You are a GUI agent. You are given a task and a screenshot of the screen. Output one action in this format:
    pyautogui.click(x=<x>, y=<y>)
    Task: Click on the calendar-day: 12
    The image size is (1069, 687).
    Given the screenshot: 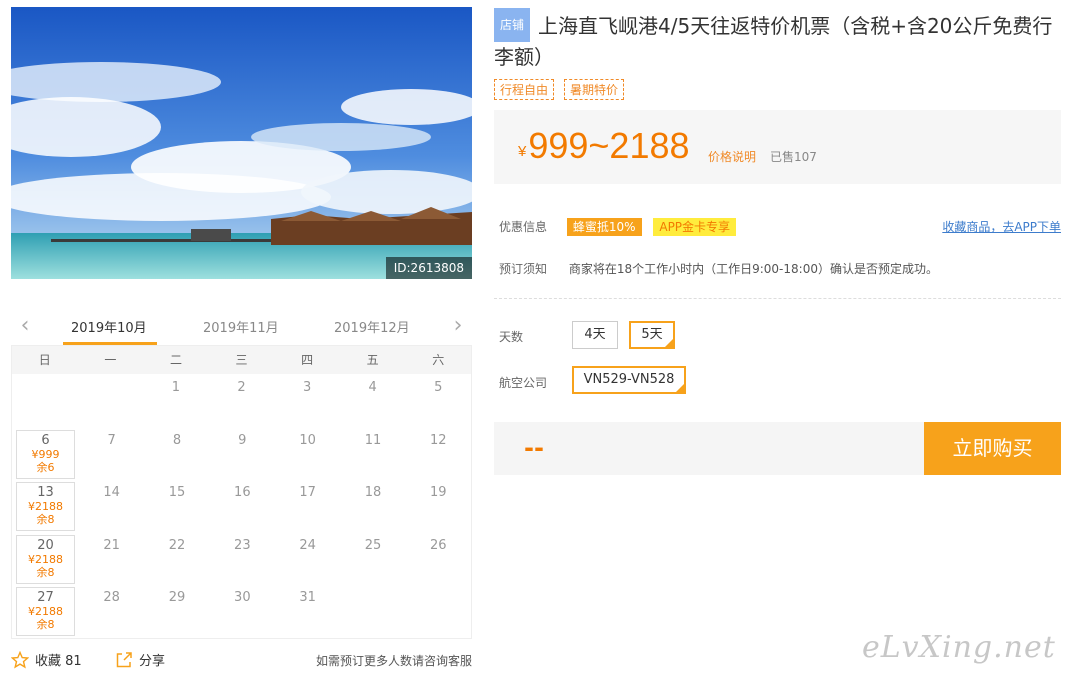 What is the action you would take?
    pyautogui.click(x=438, y=440)
    